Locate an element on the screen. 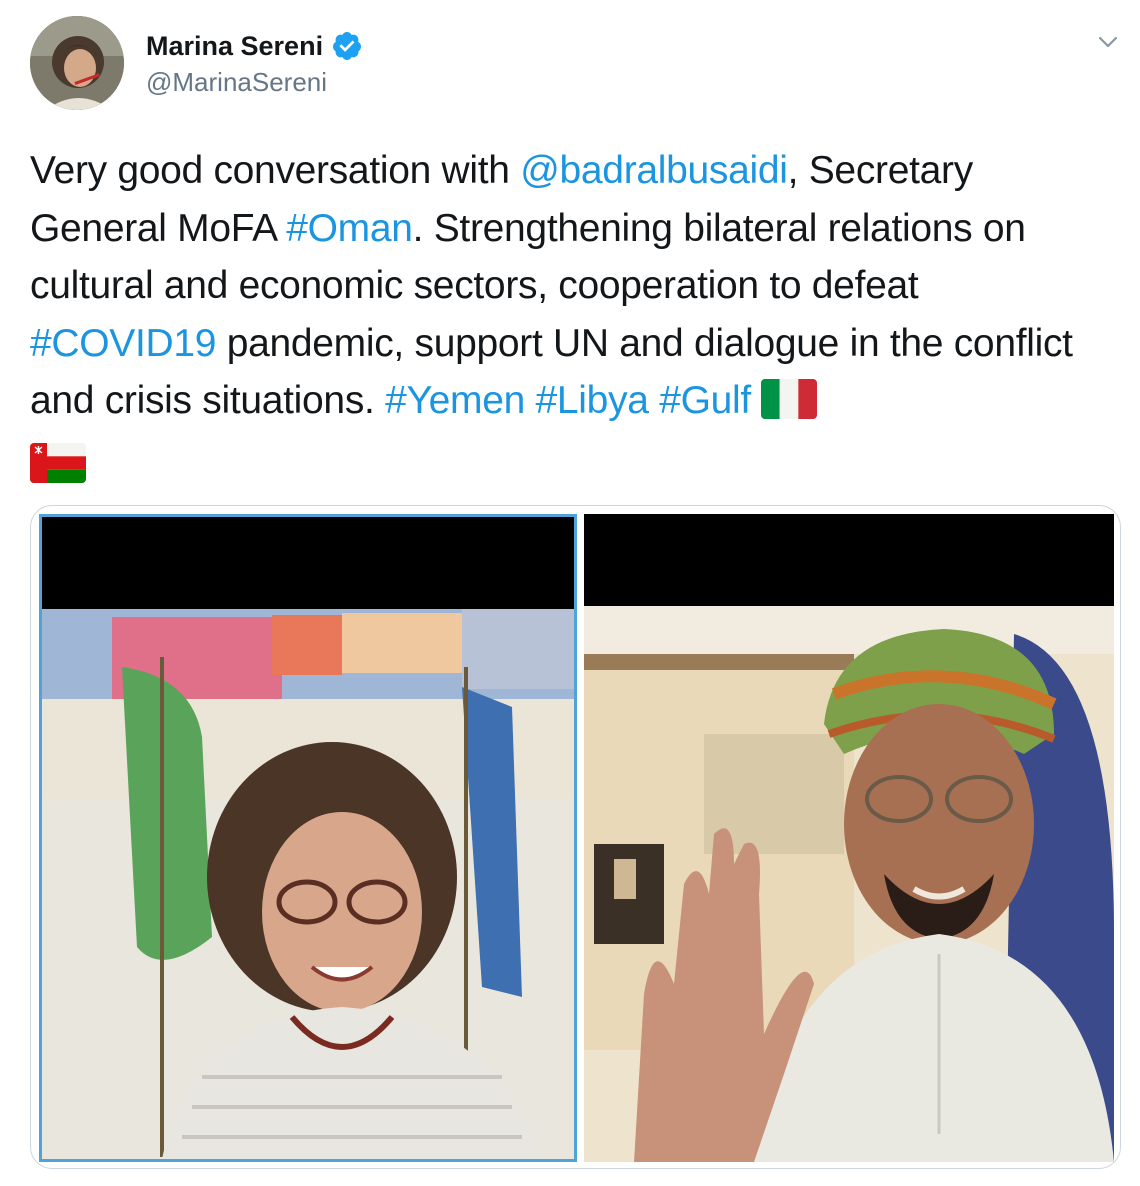  avatar is located at coordinates (77, 63).